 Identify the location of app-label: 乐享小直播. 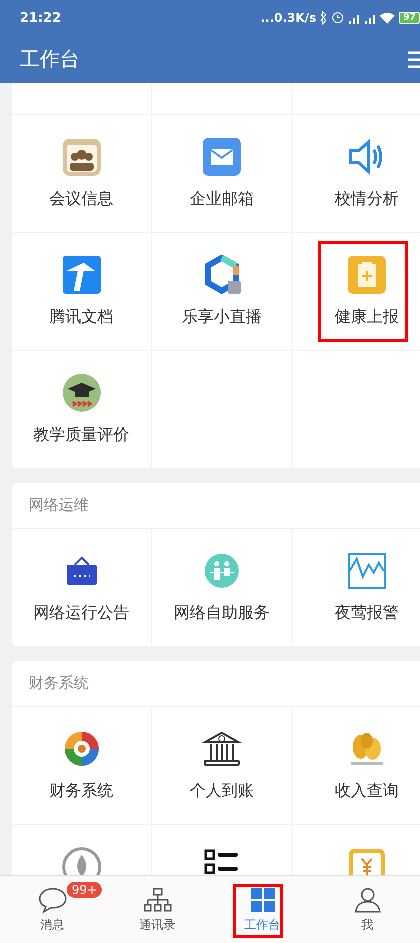
(222, 317).